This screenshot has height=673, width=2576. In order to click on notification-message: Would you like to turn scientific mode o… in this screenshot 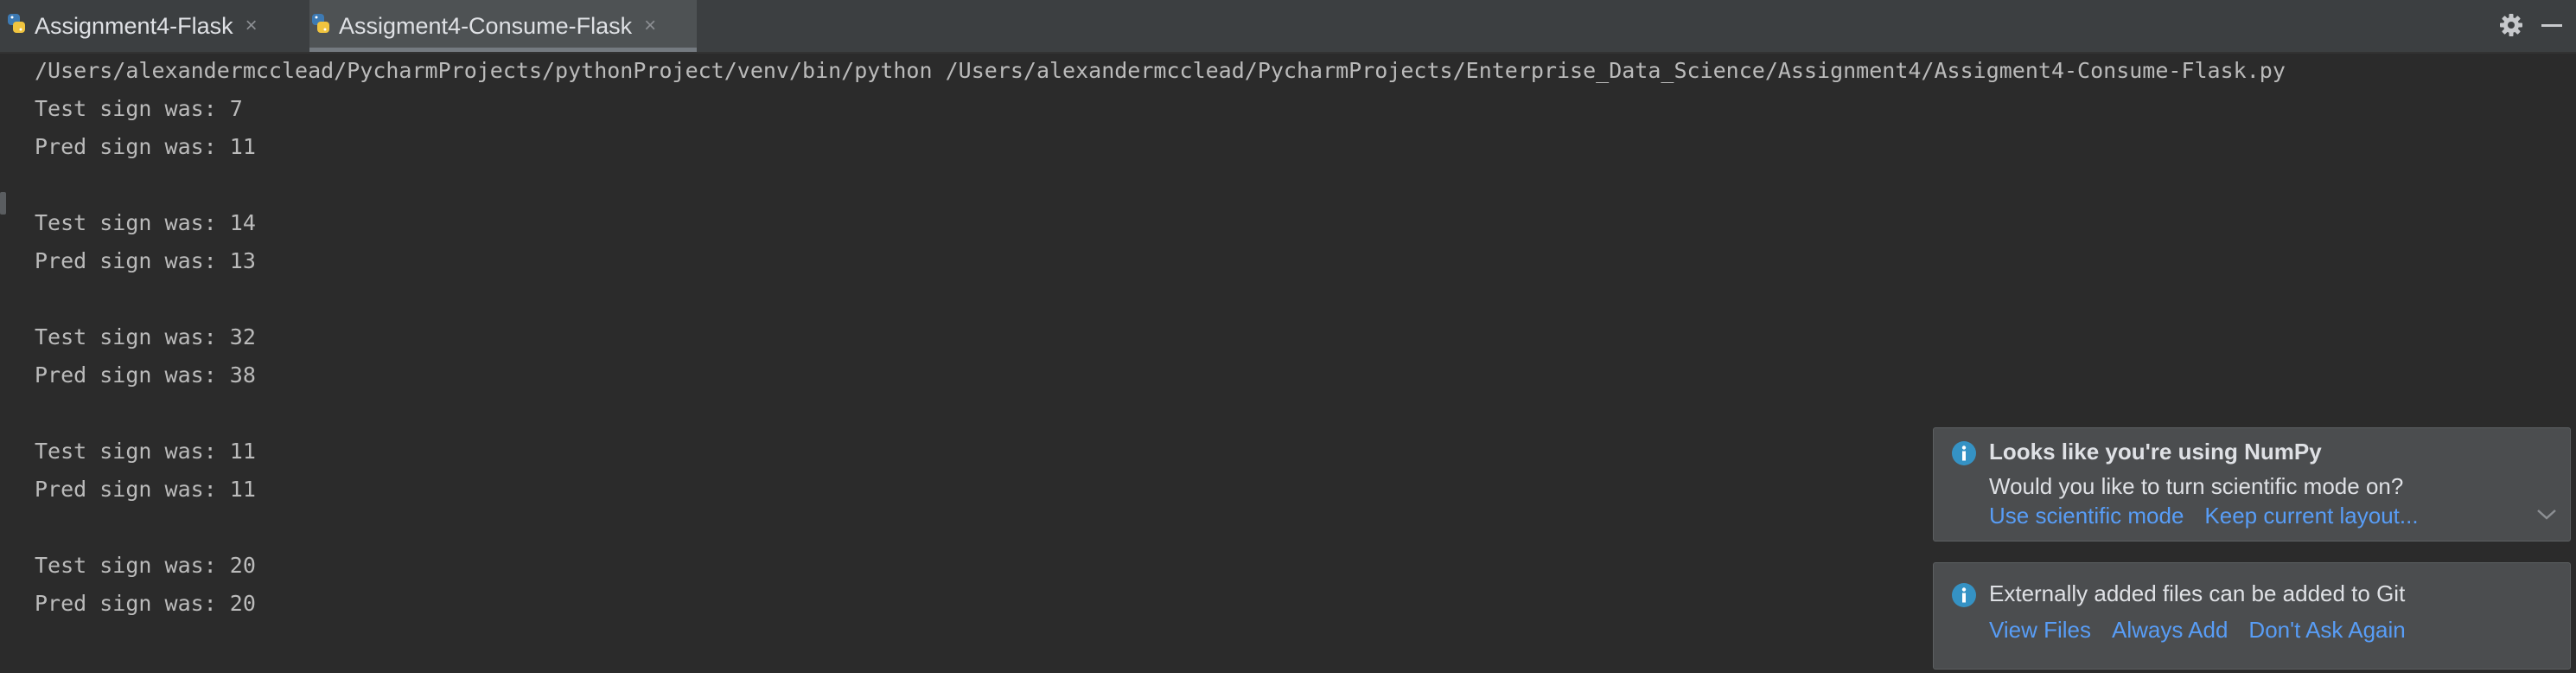, I will do `click(2196, 486)`.